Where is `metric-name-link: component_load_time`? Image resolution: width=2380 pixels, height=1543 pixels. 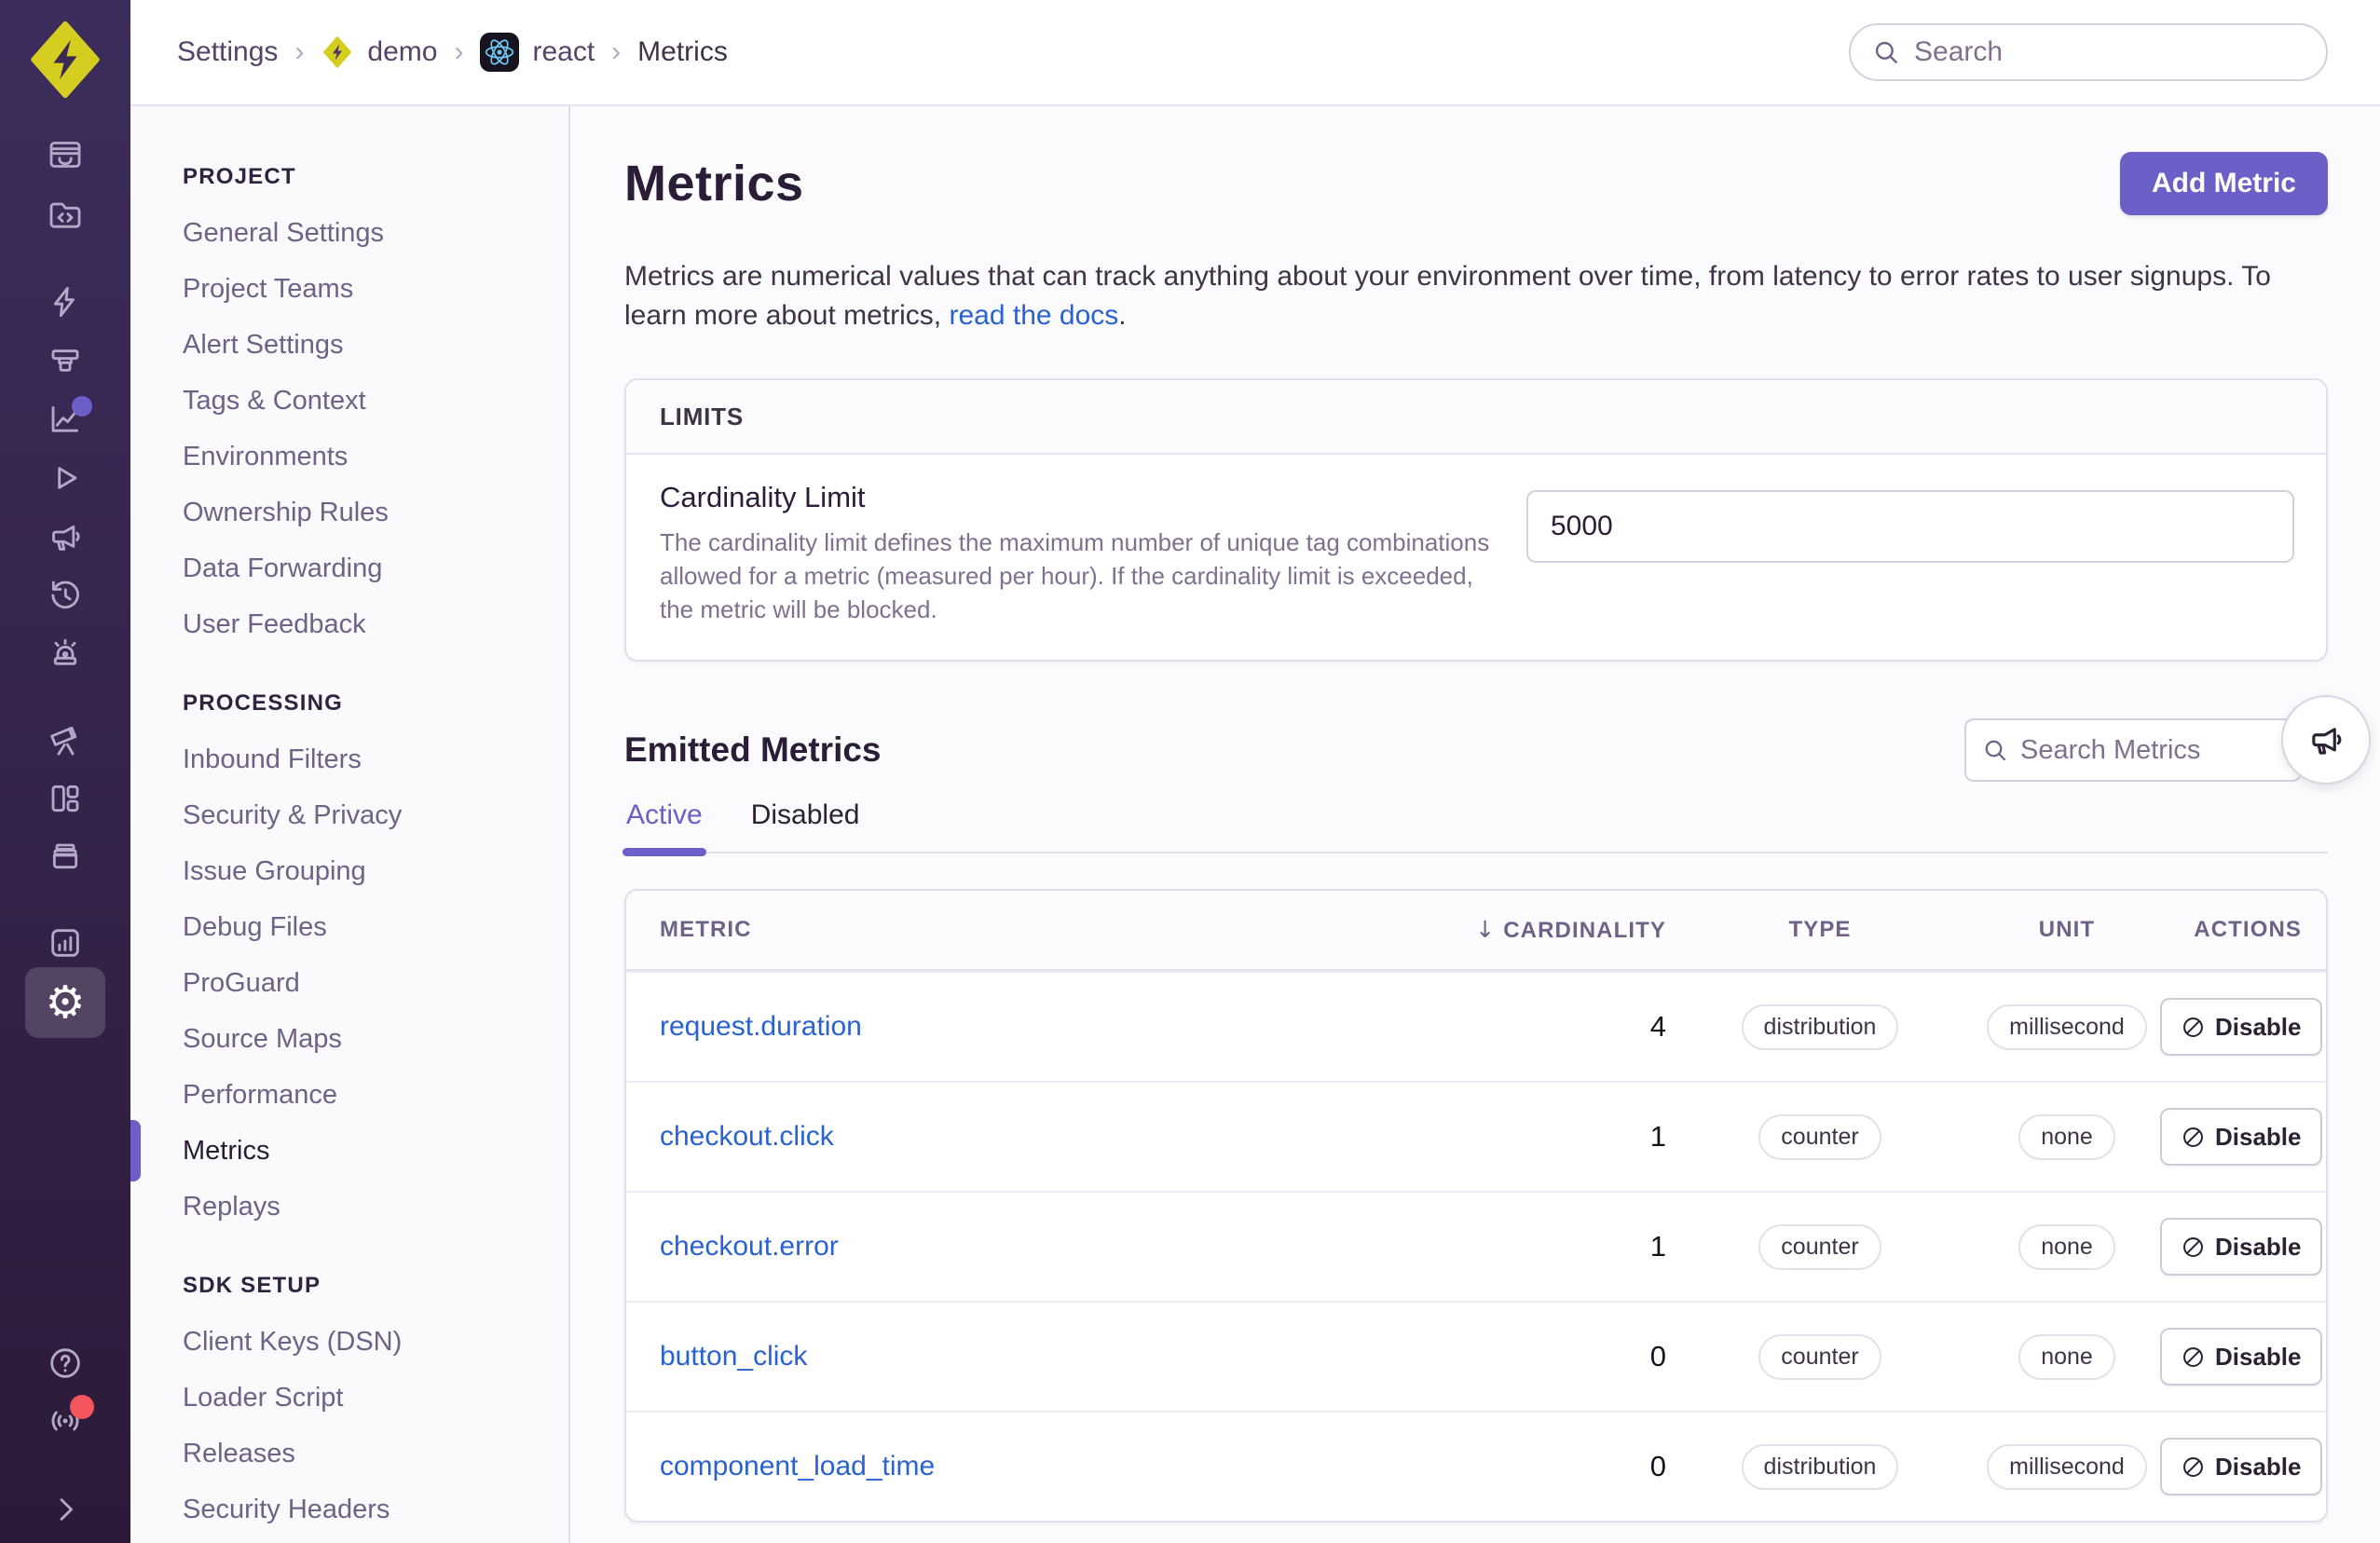
metric-name-link: component_load_time is located at coordinates (797, 1467).